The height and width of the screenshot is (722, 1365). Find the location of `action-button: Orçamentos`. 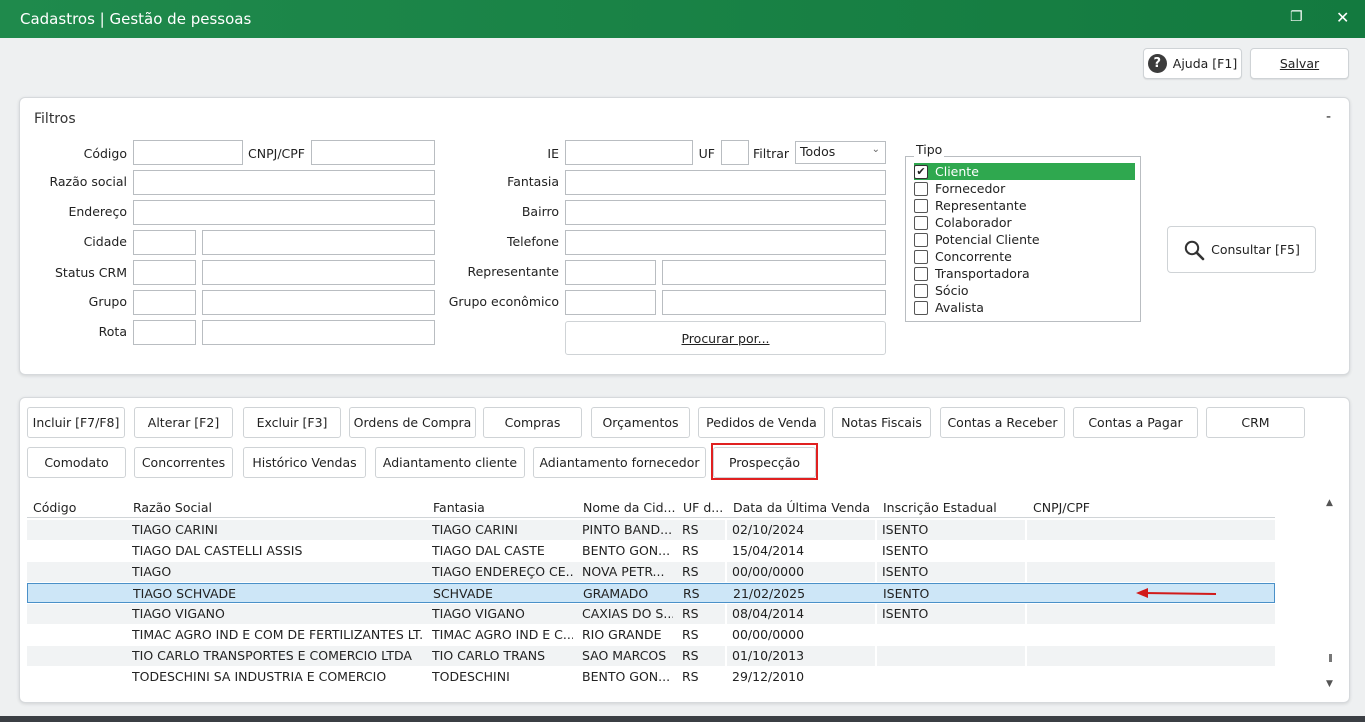

action-button: Orçamentos is located at coordinates (640, 422).